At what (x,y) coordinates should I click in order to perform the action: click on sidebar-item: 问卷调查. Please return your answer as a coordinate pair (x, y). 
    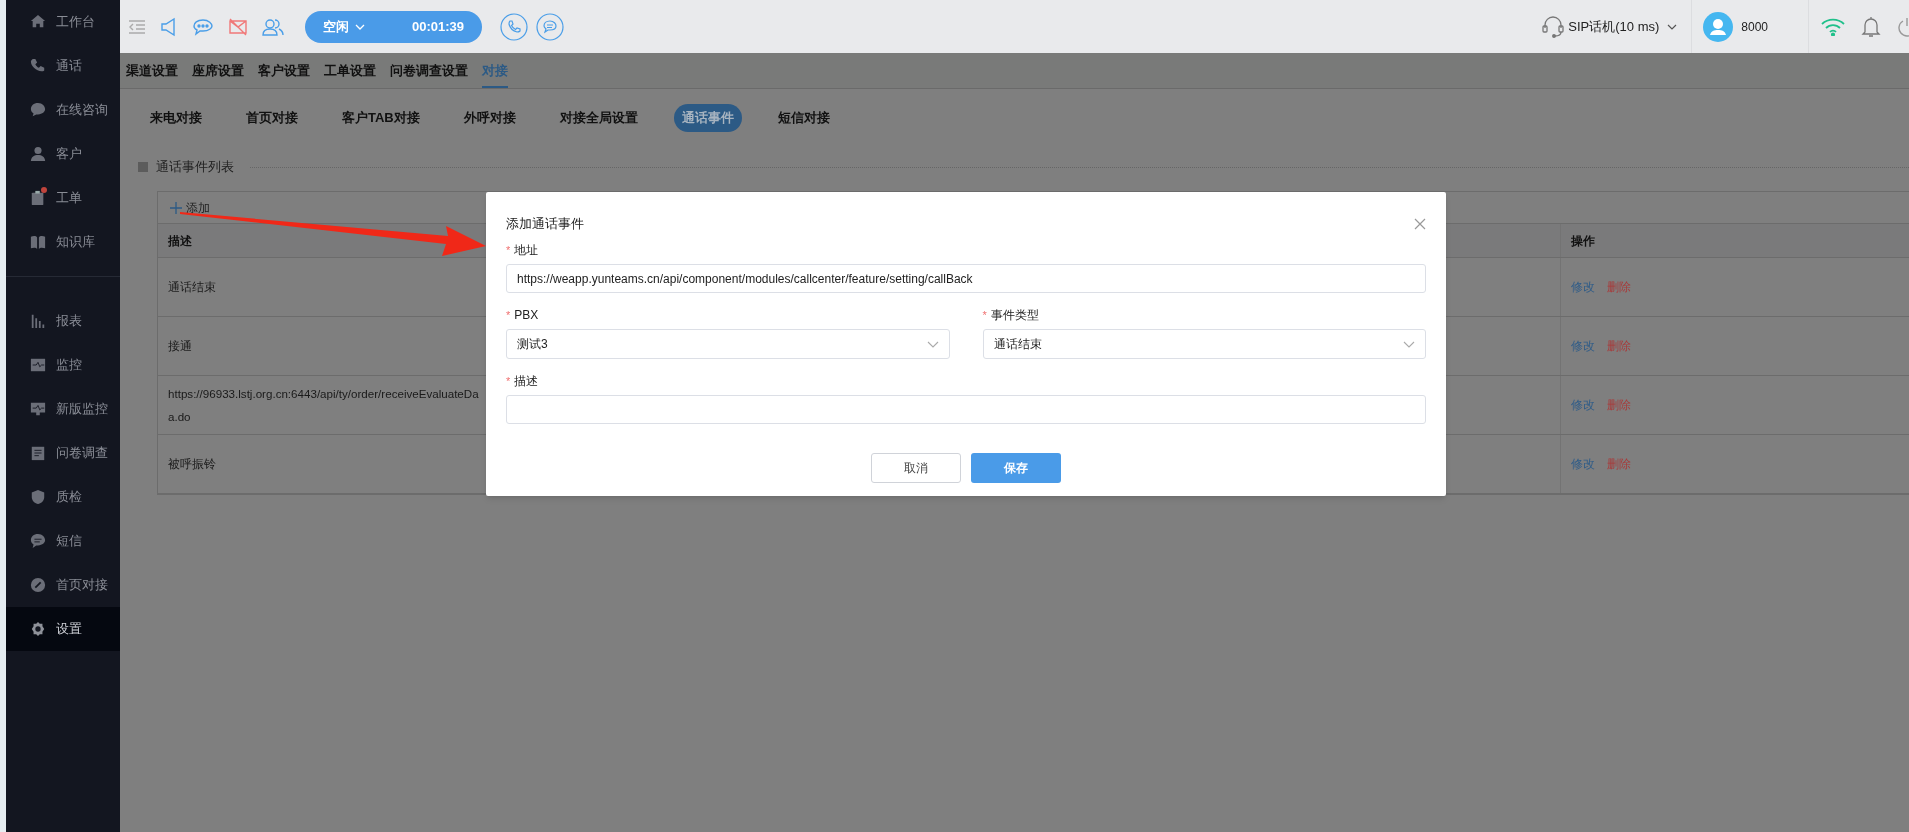
    Looking at the image, I should click on (63, 453).